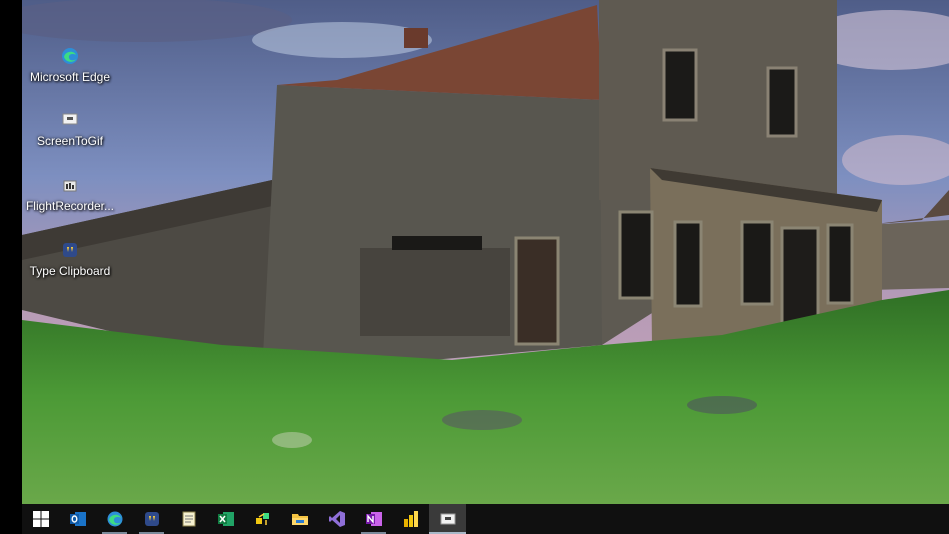  What do you see at coordinates (70, 186) in the screenshot?
I see `flightrecorder-icon` at bounding box center [70, 186].